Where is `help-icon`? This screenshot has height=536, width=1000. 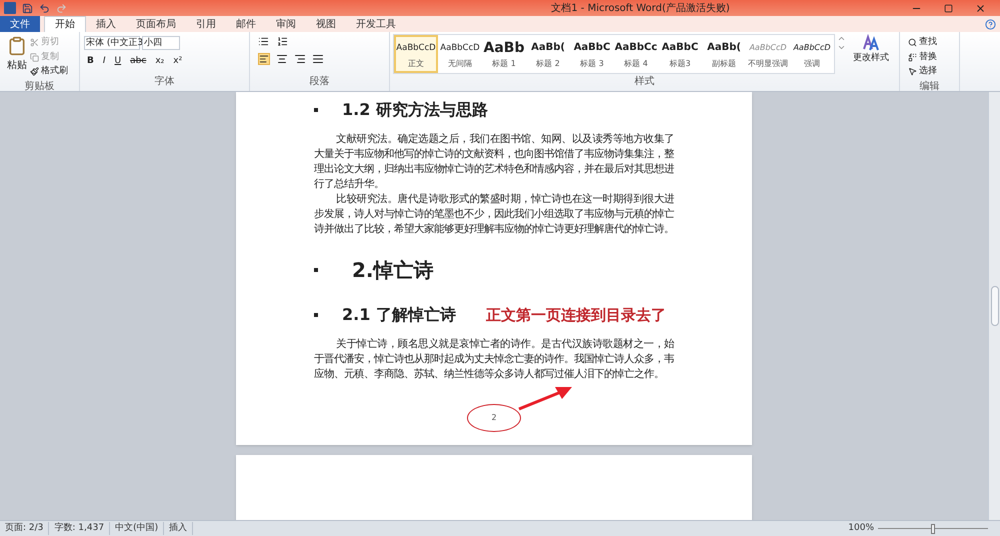
help-icon is located at coordinates (990, 24).